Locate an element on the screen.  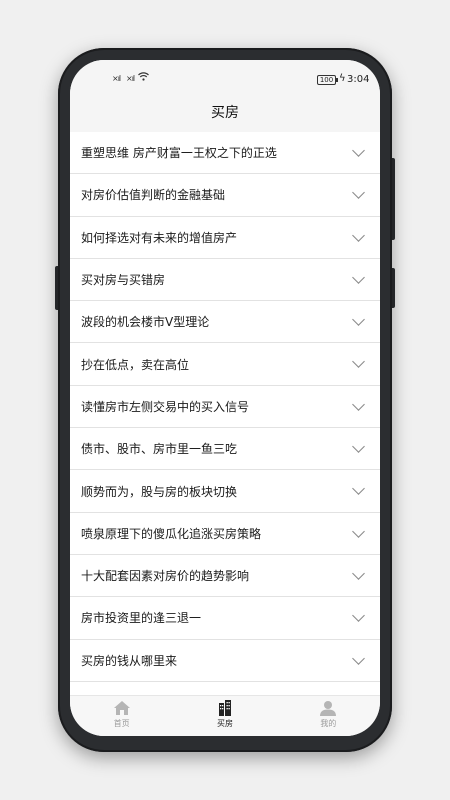
list-item-label: 顺势而为，股与房的板块切换 is located at coordinates (159, 491).